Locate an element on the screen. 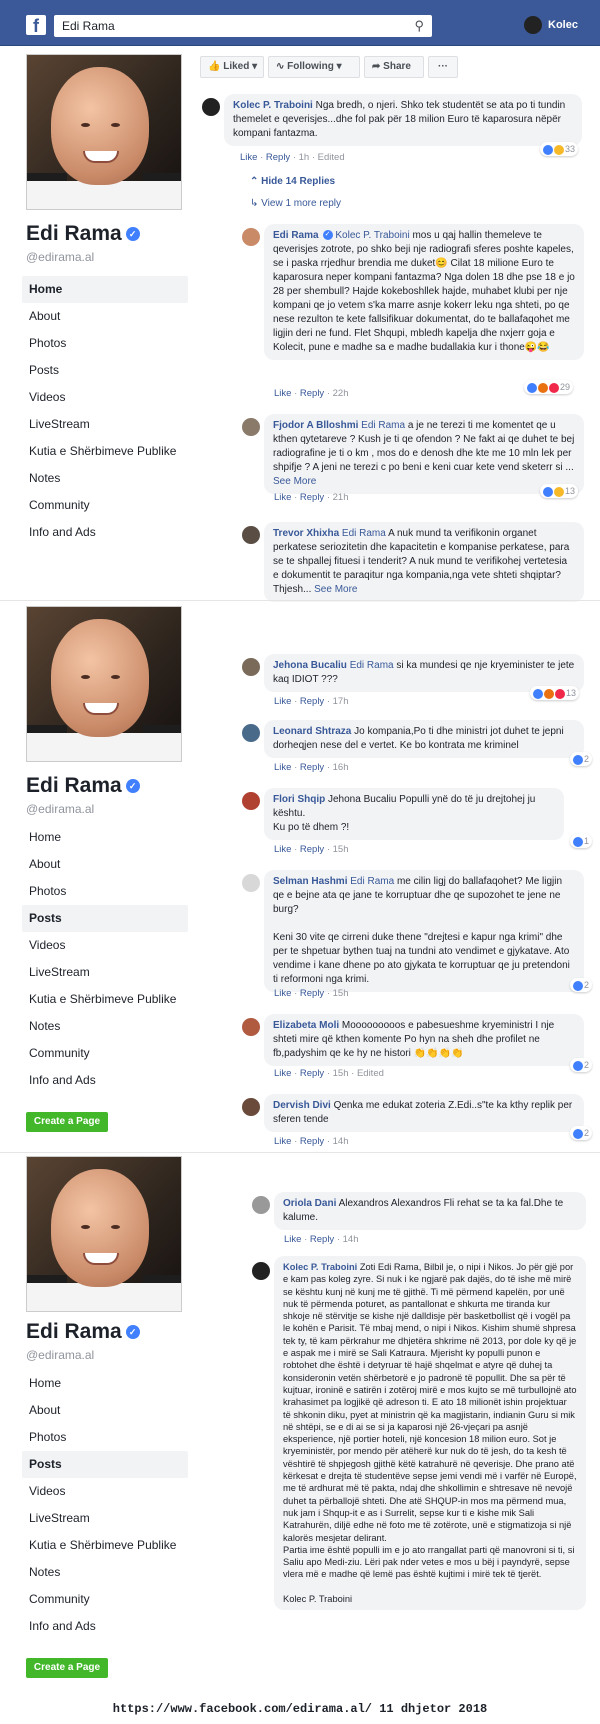 The image size is (600, 1724). like-link: Like is located at coordinates (248, 157).